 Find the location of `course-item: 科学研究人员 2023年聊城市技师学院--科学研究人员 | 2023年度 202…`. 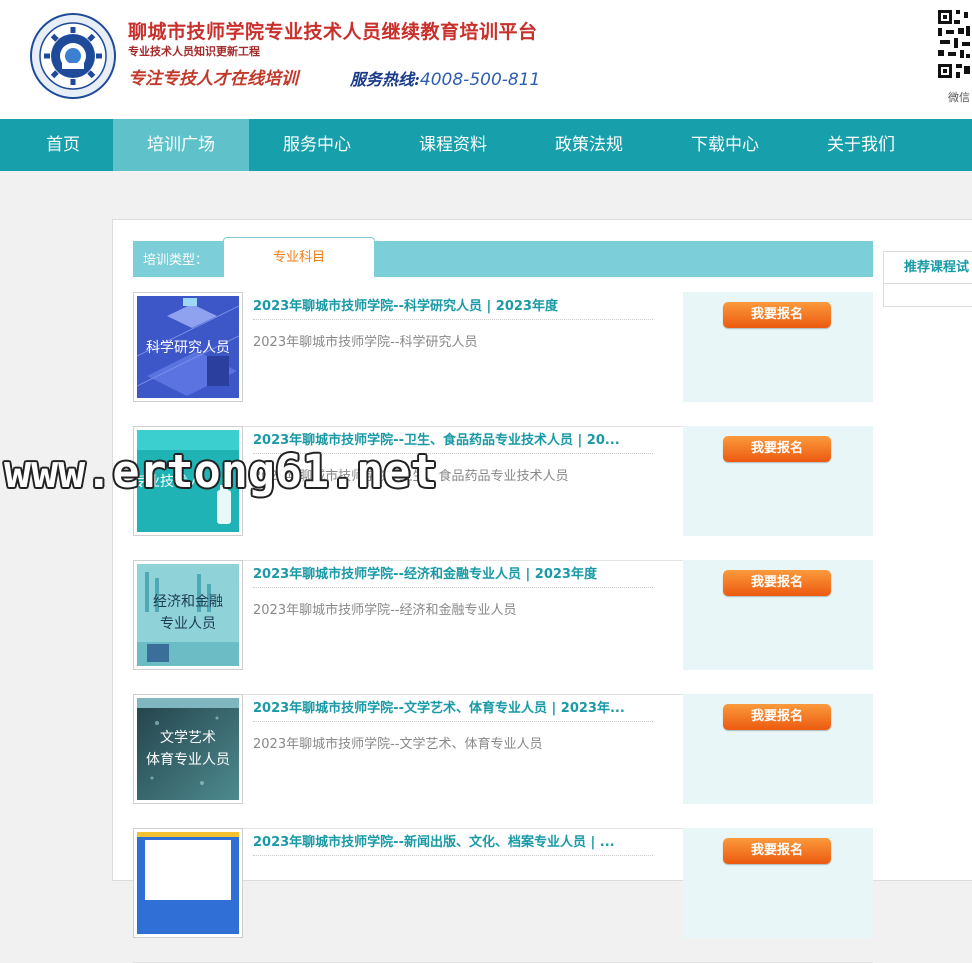

course-item: 科学研究人员 2023年聊城市技师学院--科学研究人员 | 2023年度 202… is located at coordinates (503, 359).